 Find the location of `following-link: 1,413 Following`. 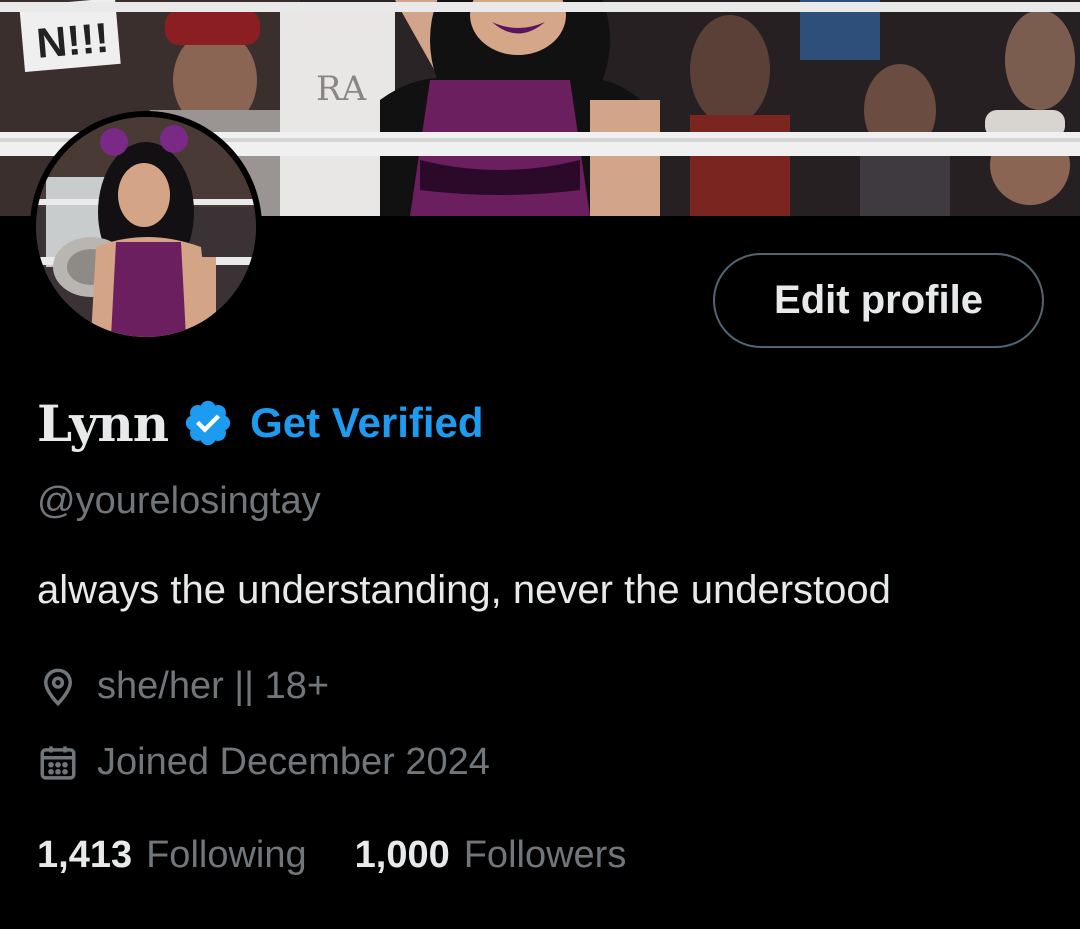

following-link: 1,413 Following is located at coordinates (172, 855).